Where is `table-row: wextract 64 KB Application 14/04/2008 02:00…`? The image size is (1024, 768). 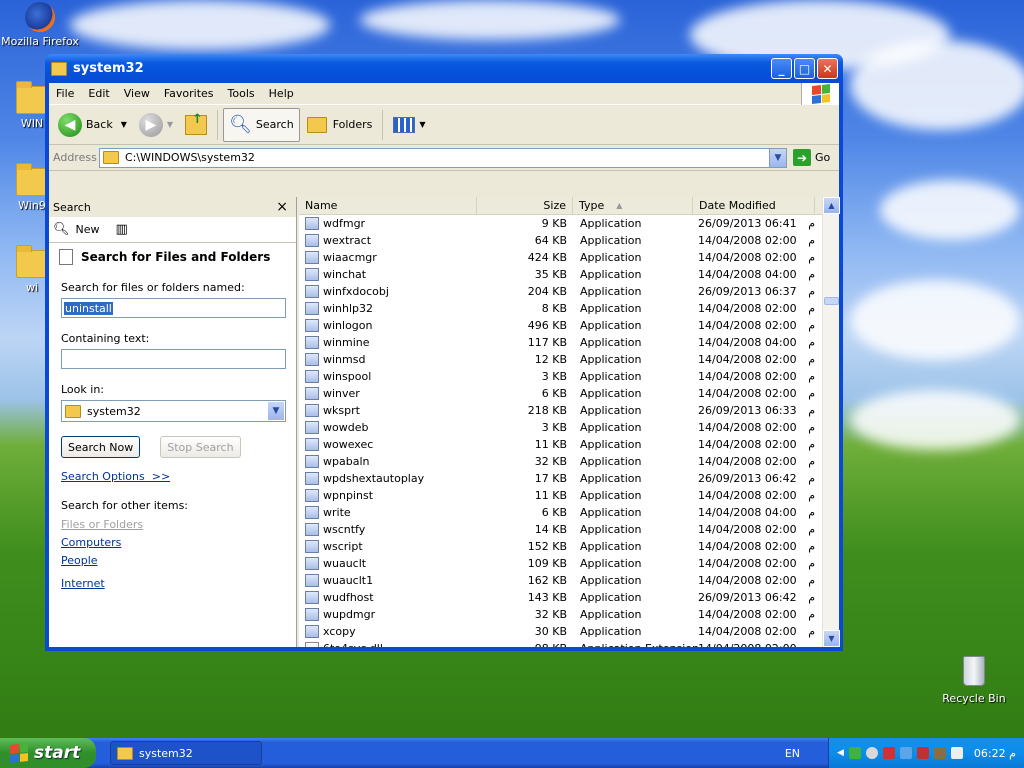
table-row: wextract 64 KB Application 14/04/2008 02:00… is located at coordinates (560, 240).